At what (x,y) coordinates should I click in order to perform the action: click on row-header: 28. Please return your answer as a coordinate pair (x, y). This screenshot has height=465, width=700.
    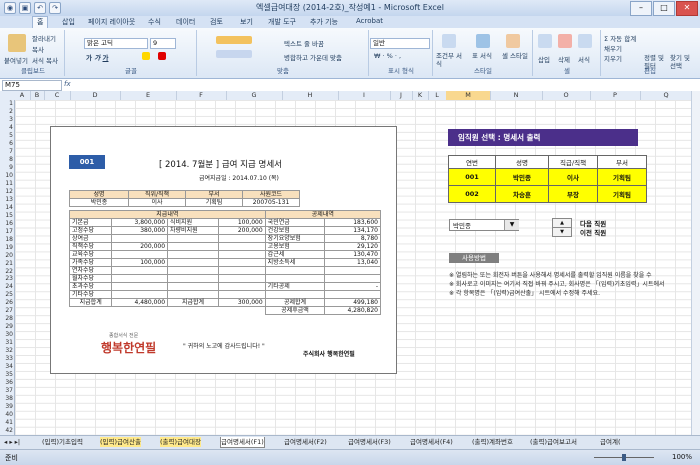
    Looking at the image, I should click on (7, 319).